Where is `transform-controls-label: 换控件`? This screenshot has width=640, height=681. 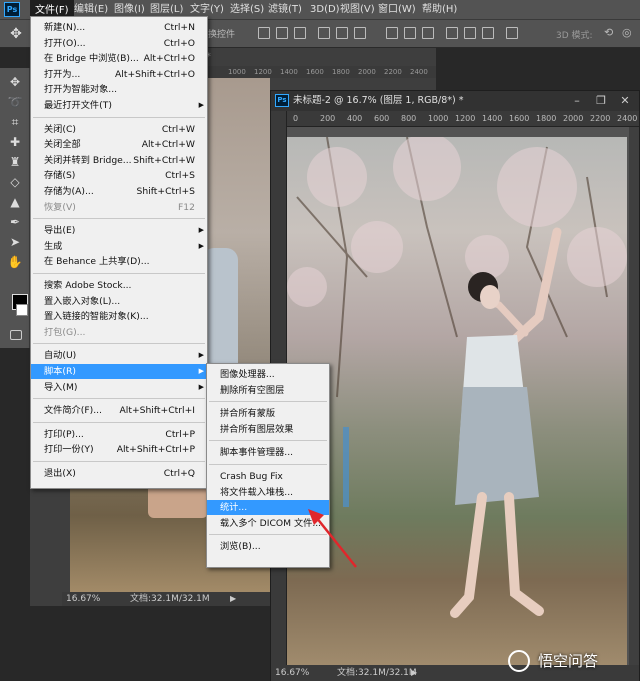 transform-controls-label: 换控件 is located at coordinates (221, 33).